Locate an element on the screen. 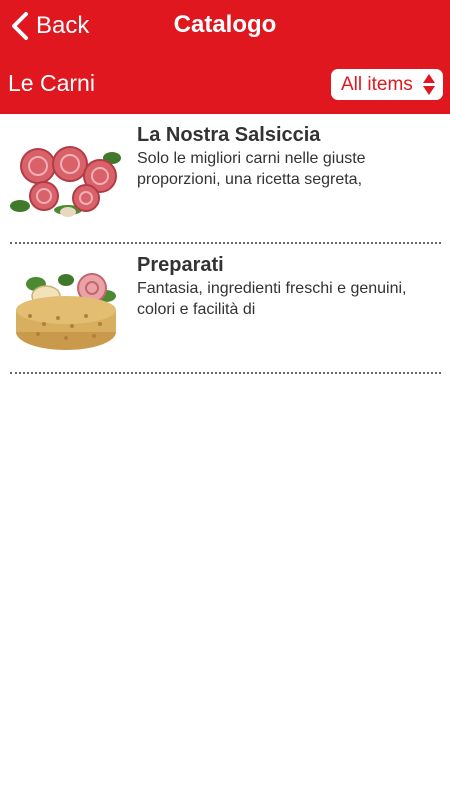 The height and width of the screenshot is (800, 450). chevron-left-icon is located at coordinates (20, 26).